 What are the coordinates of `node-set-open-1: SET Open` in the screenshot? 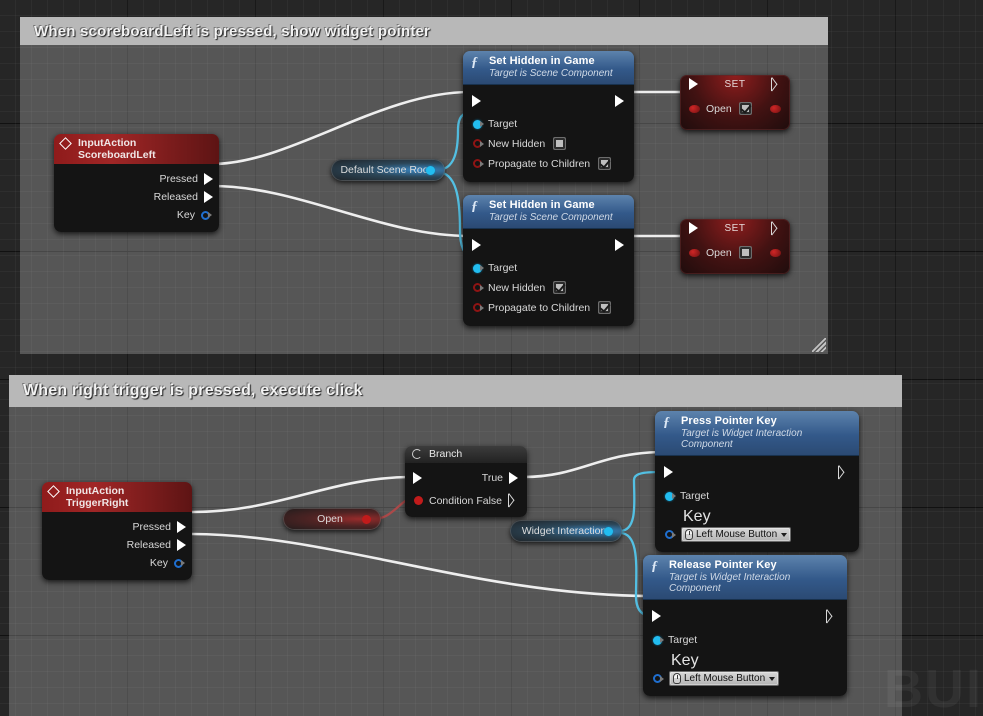 It's located at (735, 102).